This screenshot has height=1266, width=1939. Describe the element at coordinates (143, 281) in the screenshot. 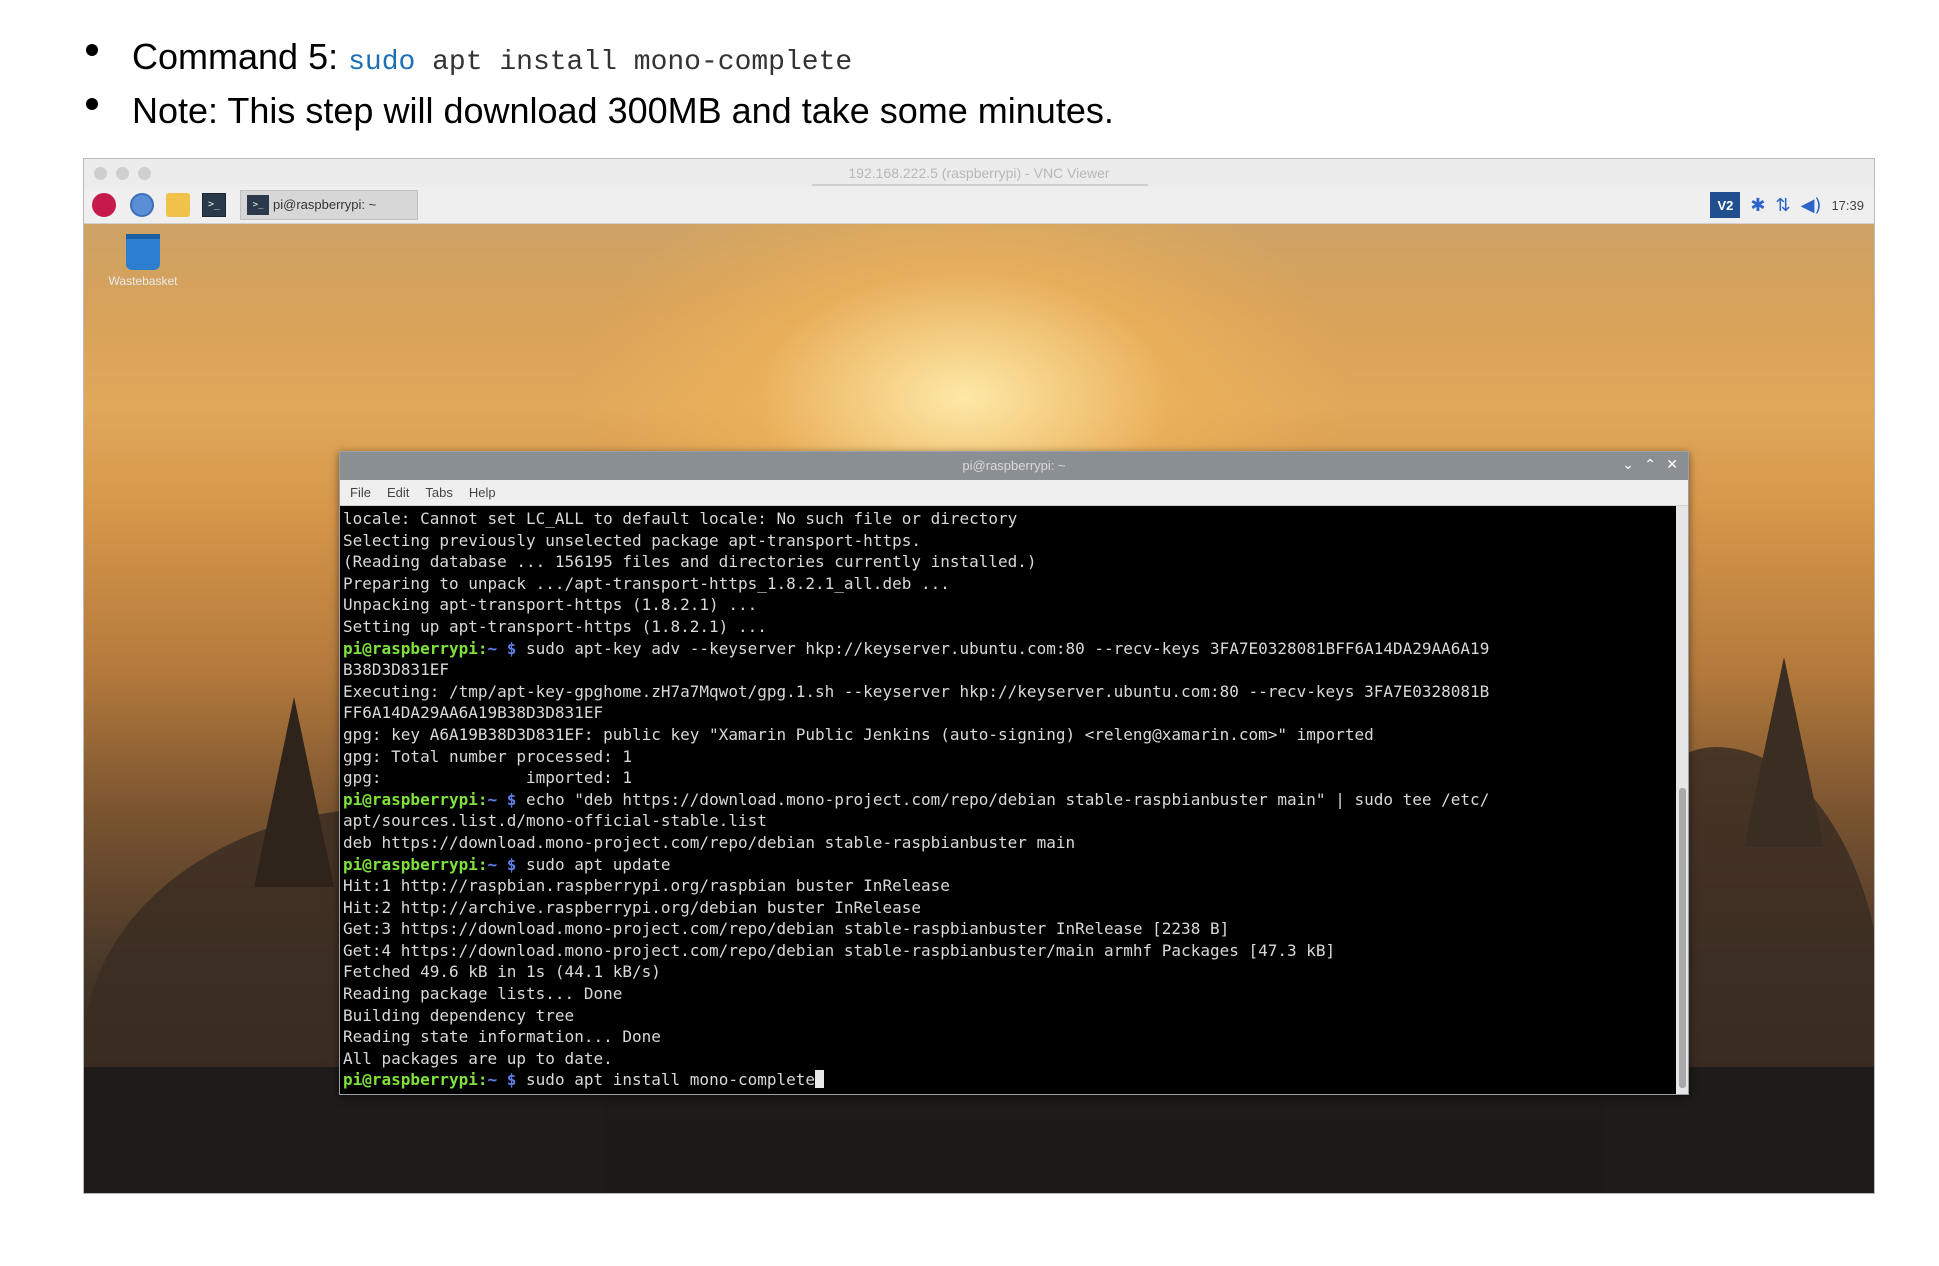

I see `wastebasket-label: Wastebasket` at that location.